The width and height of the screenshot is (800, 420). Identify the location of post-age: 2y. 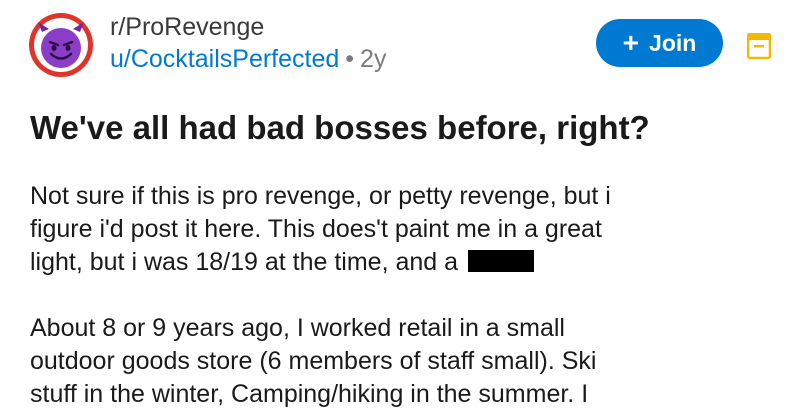
(373, 59).